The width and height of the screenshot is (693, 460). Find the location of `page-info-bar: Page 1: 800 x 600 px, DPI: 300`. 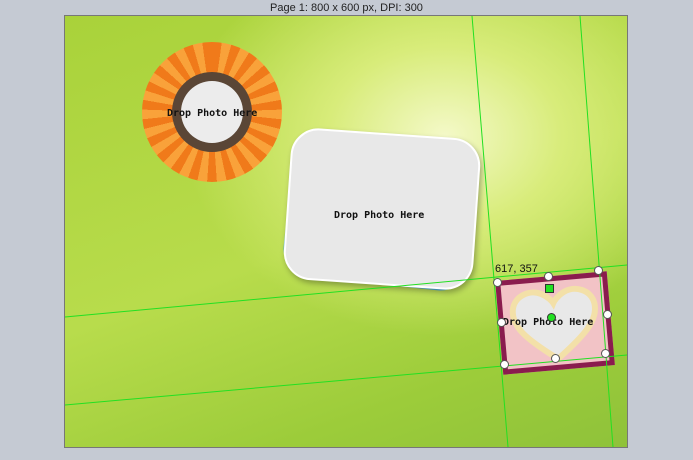

page-info-bar: Page 1: 800 x 600 px, DPI: 300 is located at coordinates (346, 8).